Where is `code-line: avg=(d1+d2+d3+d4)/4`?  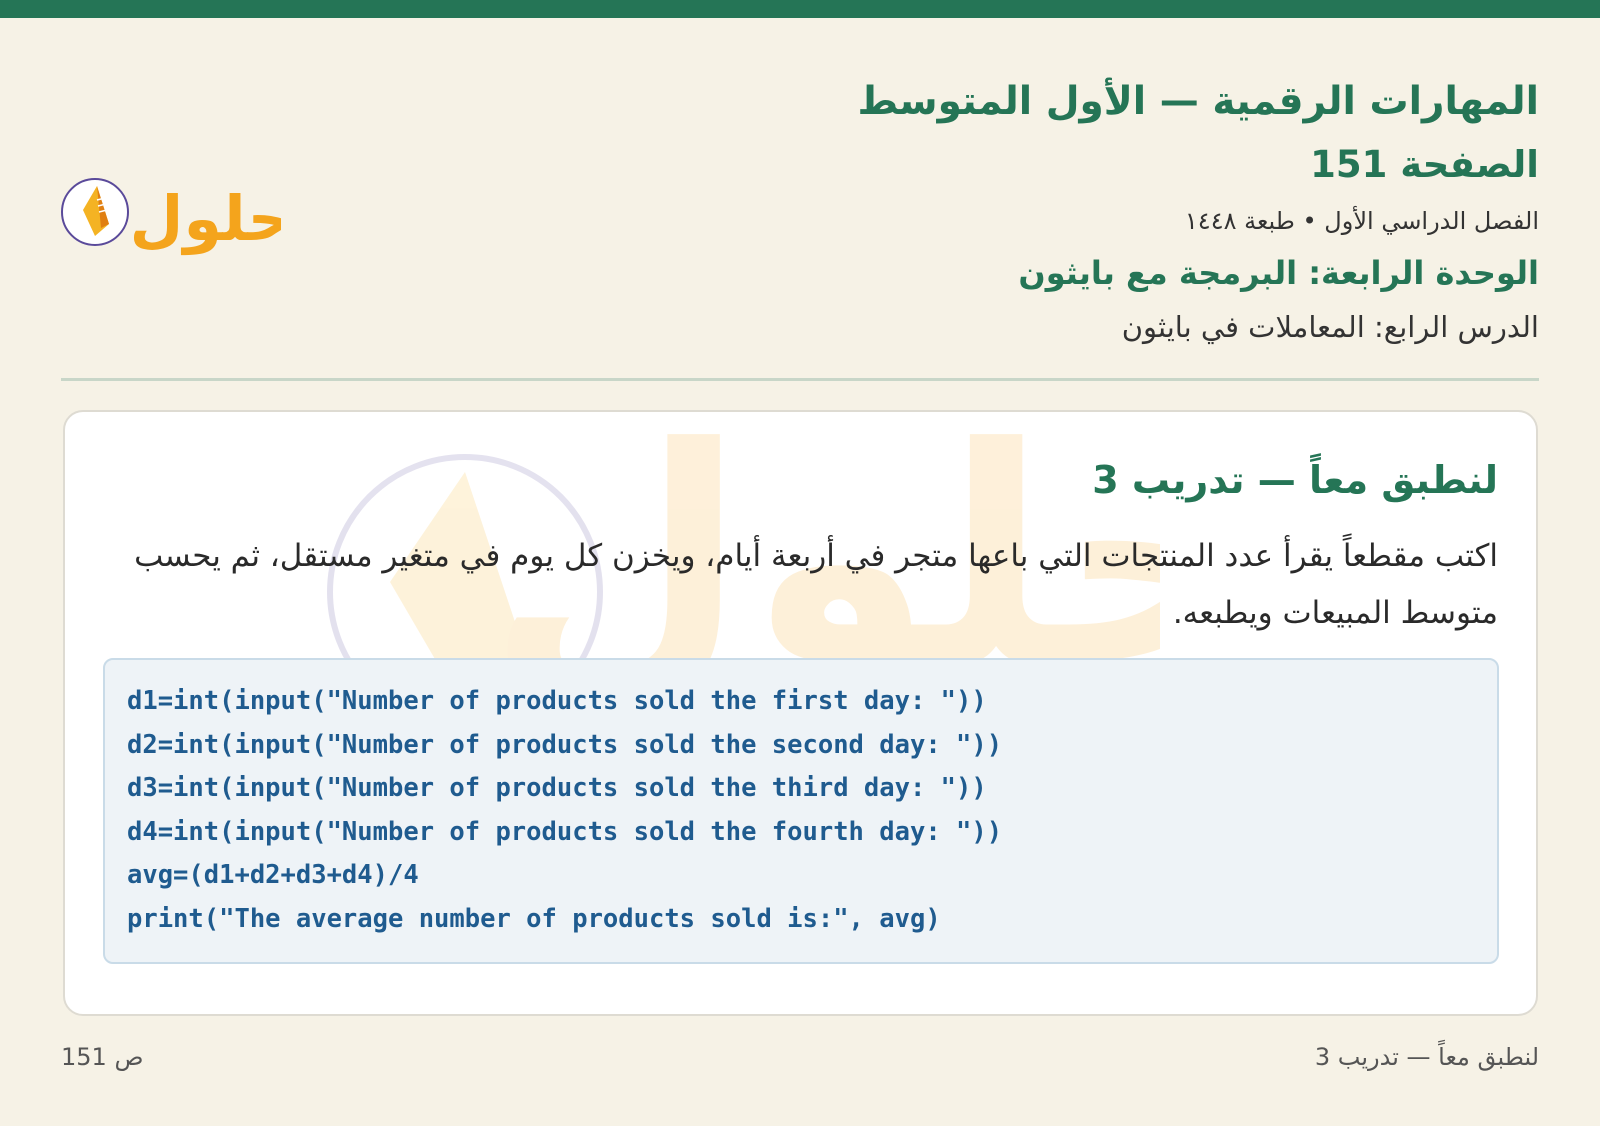
code-line: avg=(d1+d2+d3+d4)/4 is located at coordinates (273, 875).